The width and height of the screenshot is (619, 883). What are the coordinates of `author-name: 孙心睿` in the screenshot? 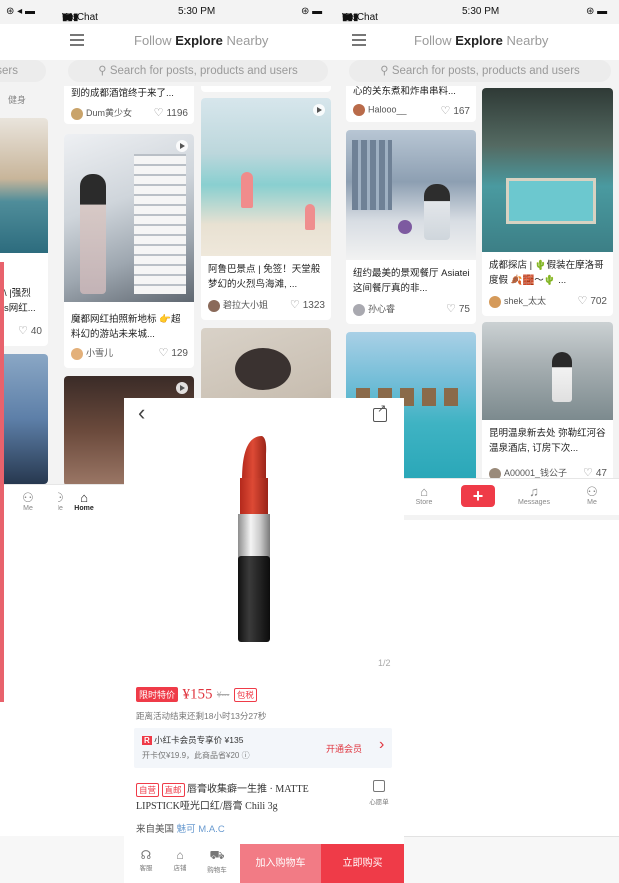 It's located at (381, 309).